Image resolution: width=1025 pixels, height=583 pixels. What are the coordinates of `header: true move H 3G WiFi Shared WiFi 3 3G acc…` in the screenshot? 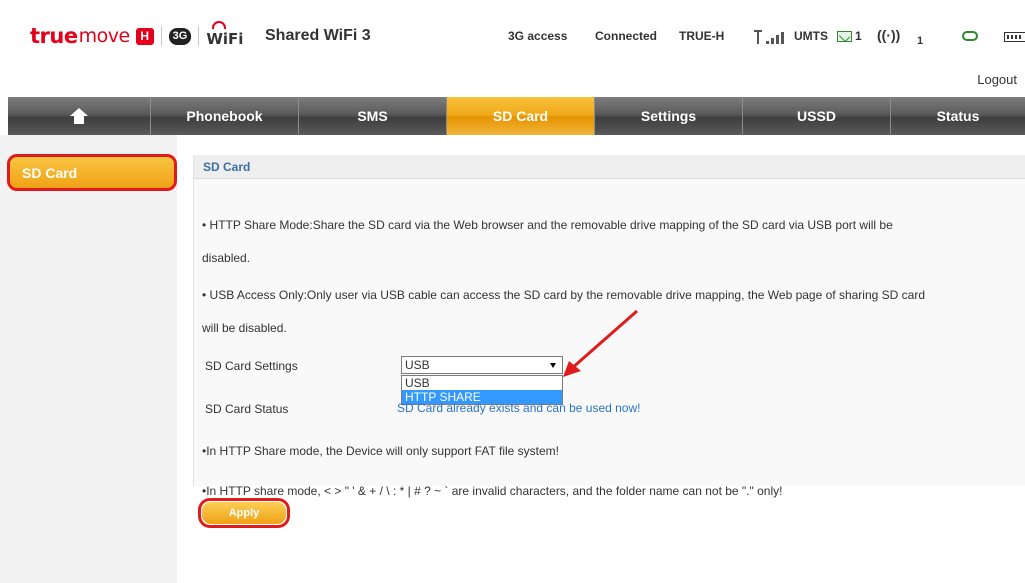 It's located at (512, 43).